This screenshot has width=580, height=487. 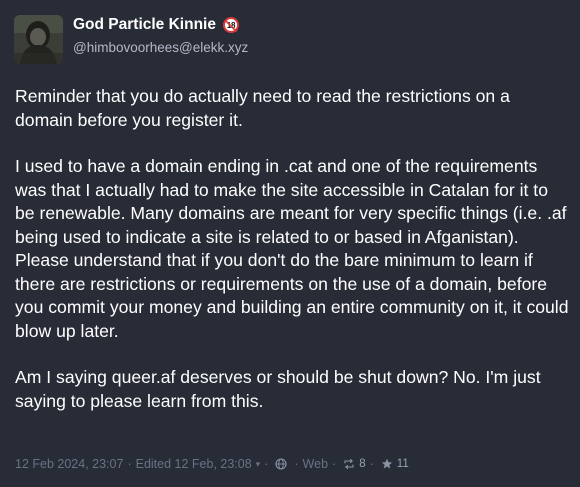 I want to click on avatar-image, so click(x=38, y=39).